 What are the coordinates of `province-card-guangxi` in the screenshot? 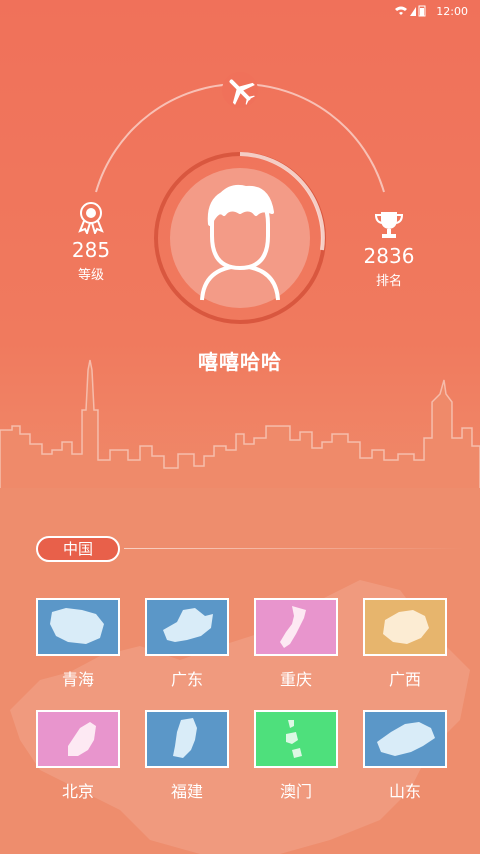 It's located at (405, 627).